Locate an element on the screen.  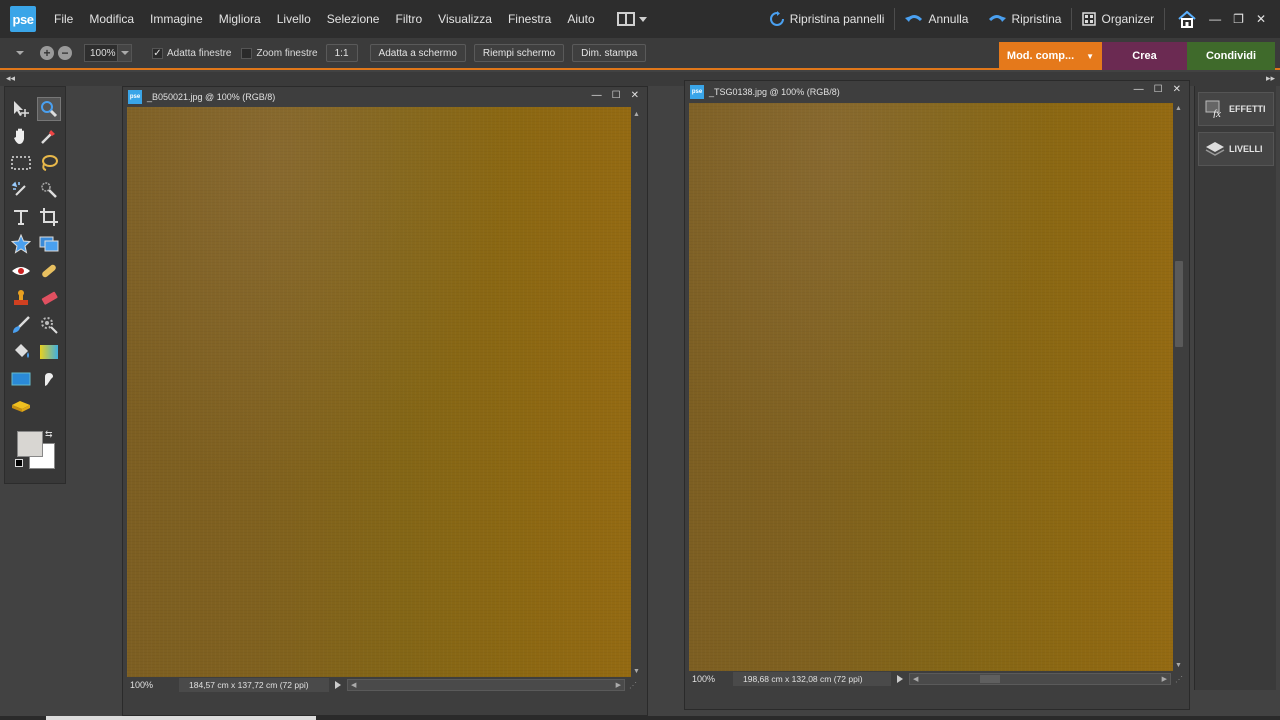
menu-selezione: Selezione is located at coordinates (353, 19).